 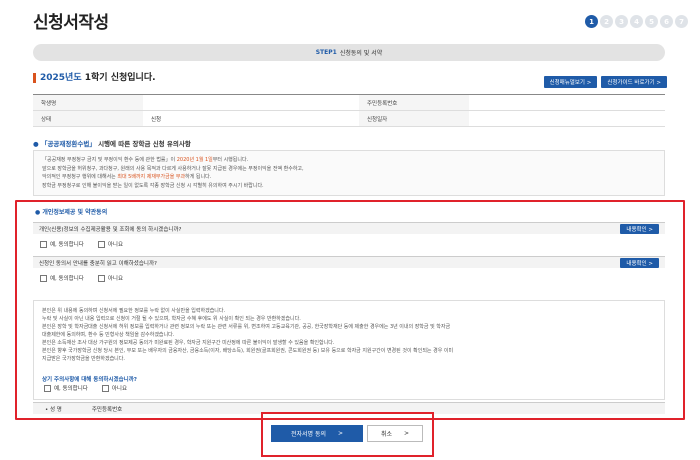 I want to click on step-4: 4, so click(x=636, y=21).